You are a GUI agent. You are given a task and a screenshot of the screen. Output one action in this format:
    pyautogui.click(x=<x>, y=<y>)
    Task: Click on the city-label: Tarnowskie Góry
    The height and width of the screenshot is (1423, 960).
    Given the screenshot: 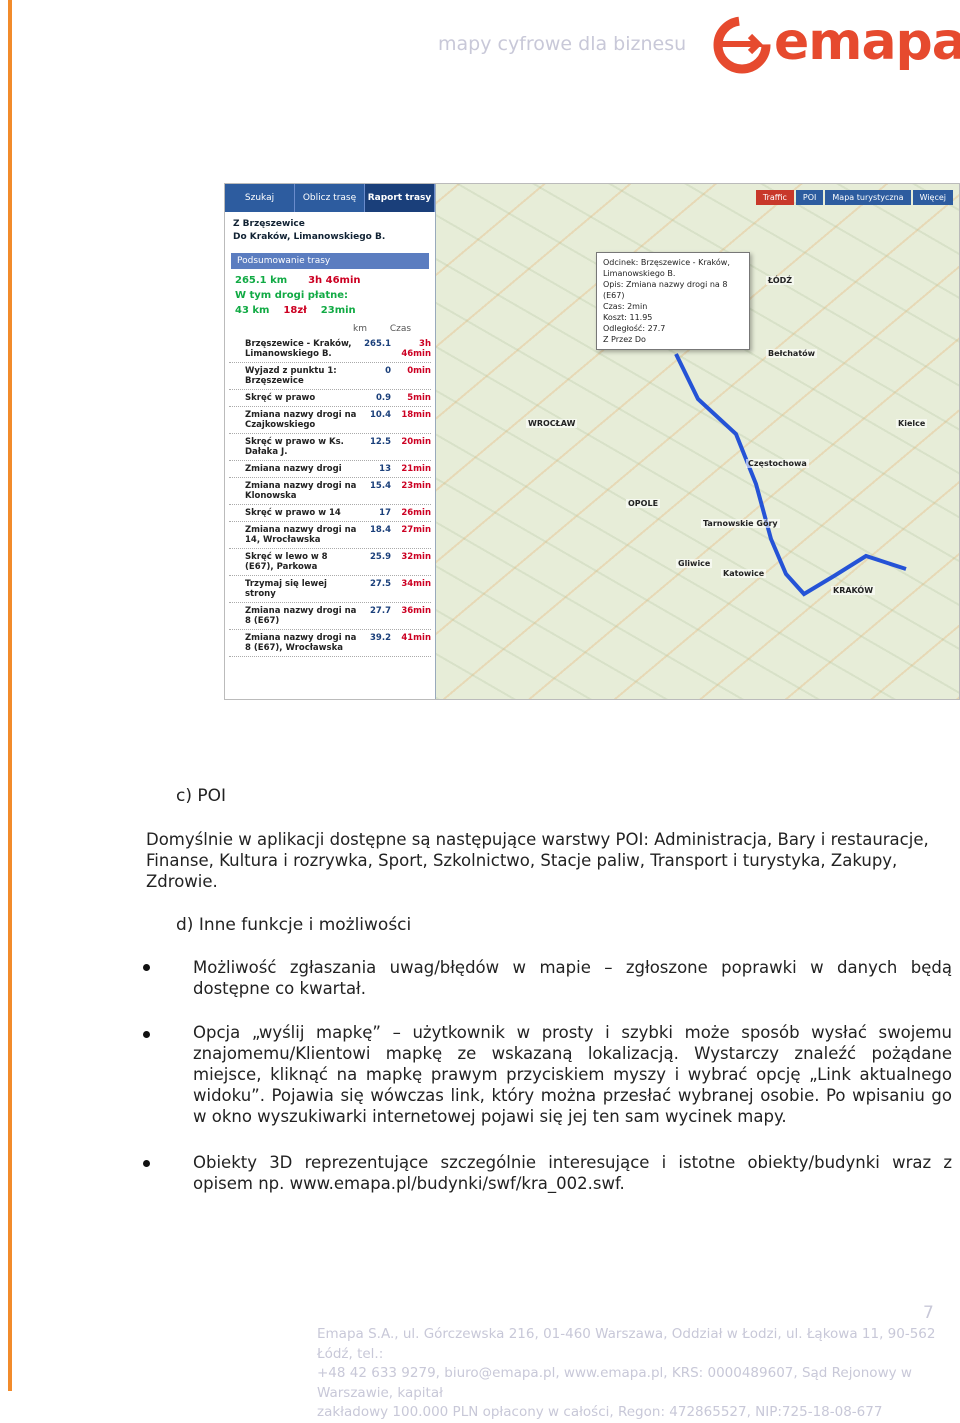 What is the action you would take?
    pyautogui.click(x=740, y=523)
    